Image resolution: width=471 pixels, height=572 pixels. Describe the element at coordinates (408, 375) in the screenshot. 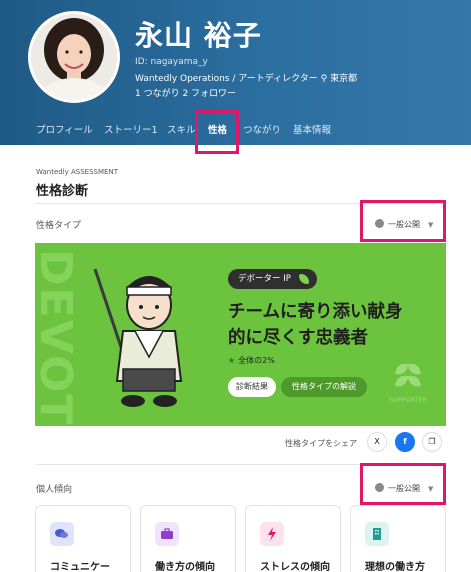

I see `supporter-leaf-icon` at that location.